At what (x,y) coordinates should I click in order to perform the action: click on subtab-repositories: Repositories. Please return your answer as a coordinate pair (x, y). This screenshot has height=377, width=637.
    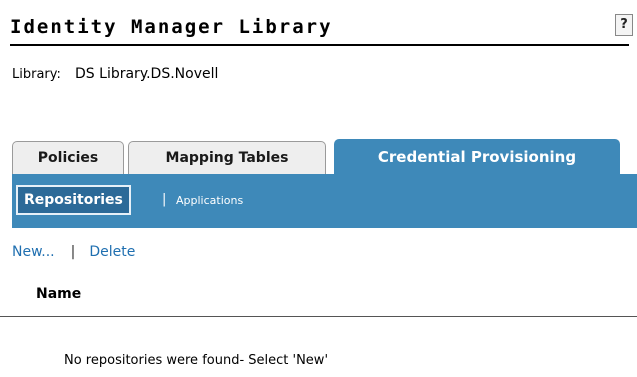
    Looking at the image, I should click on (73, 200).